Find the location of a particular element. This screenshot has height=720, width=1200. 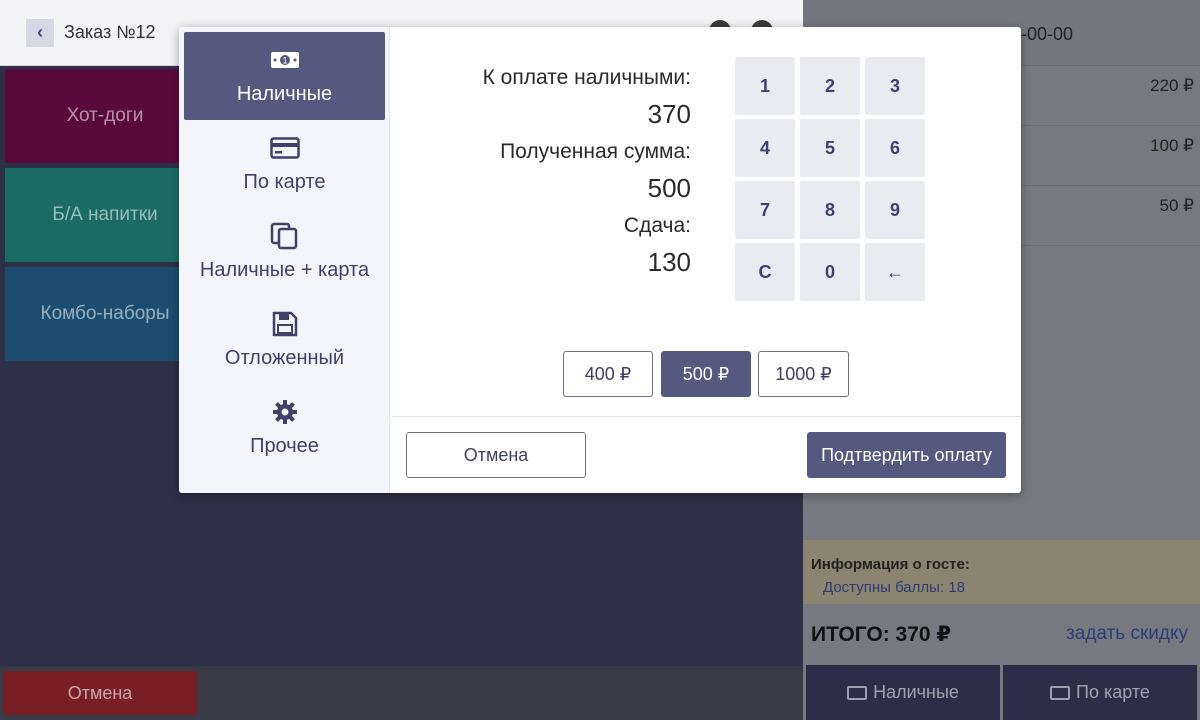

back-button: ‹ is located at coordinates (40, 32).